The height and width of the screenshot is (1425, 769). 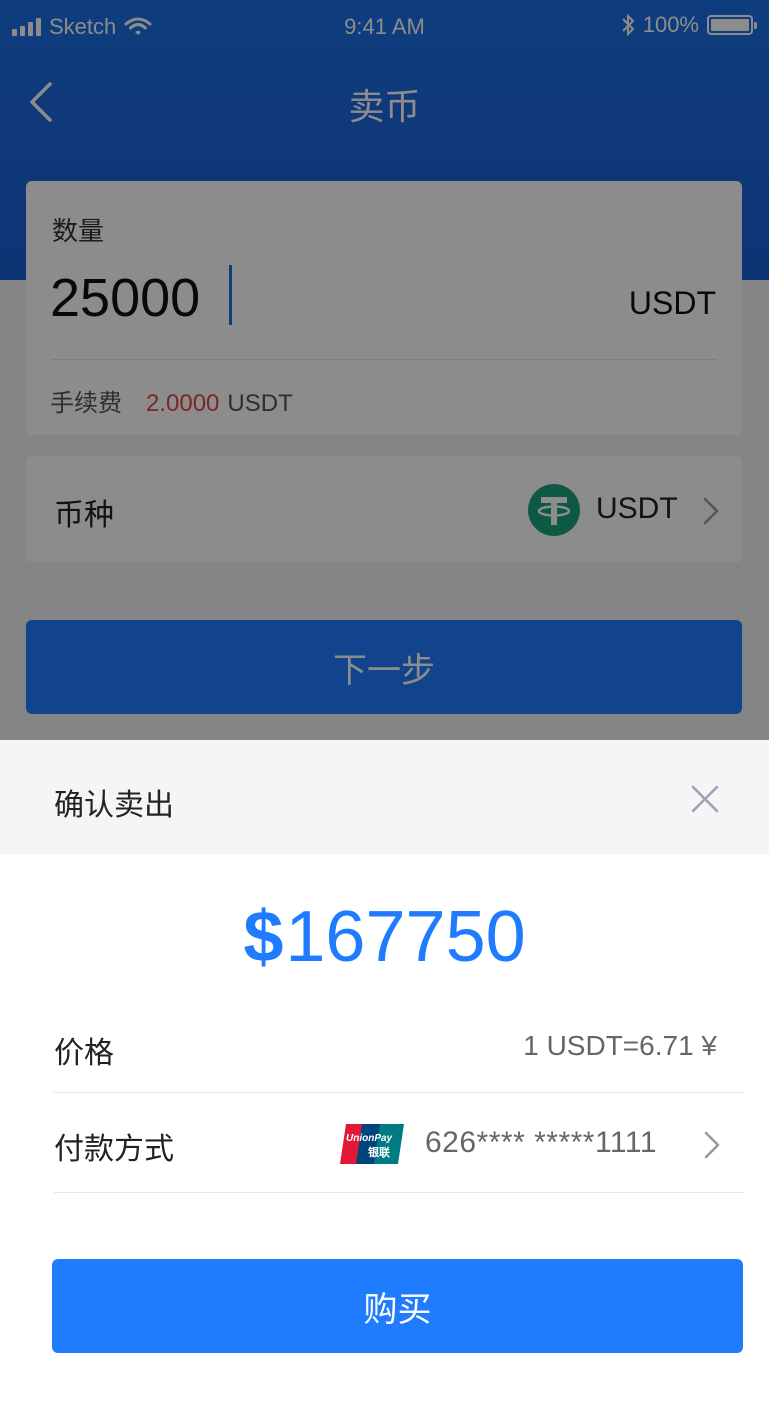 I want to click on unionpay-icon: UnionPay 银联, so click(x=372, y=1144).